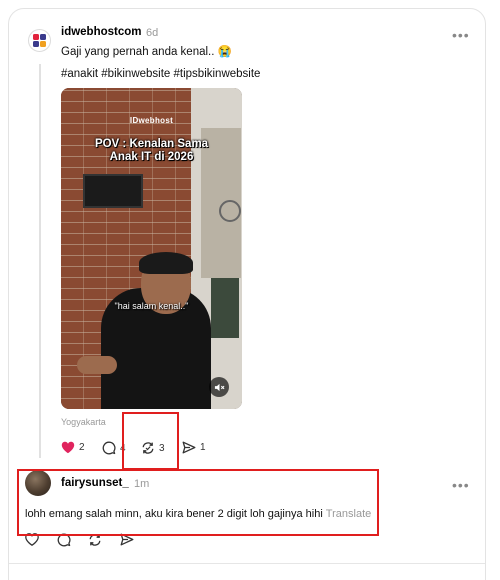 This screenshot has width=500, height=580. I want to click on video-scene-fan, so click(230, 211).